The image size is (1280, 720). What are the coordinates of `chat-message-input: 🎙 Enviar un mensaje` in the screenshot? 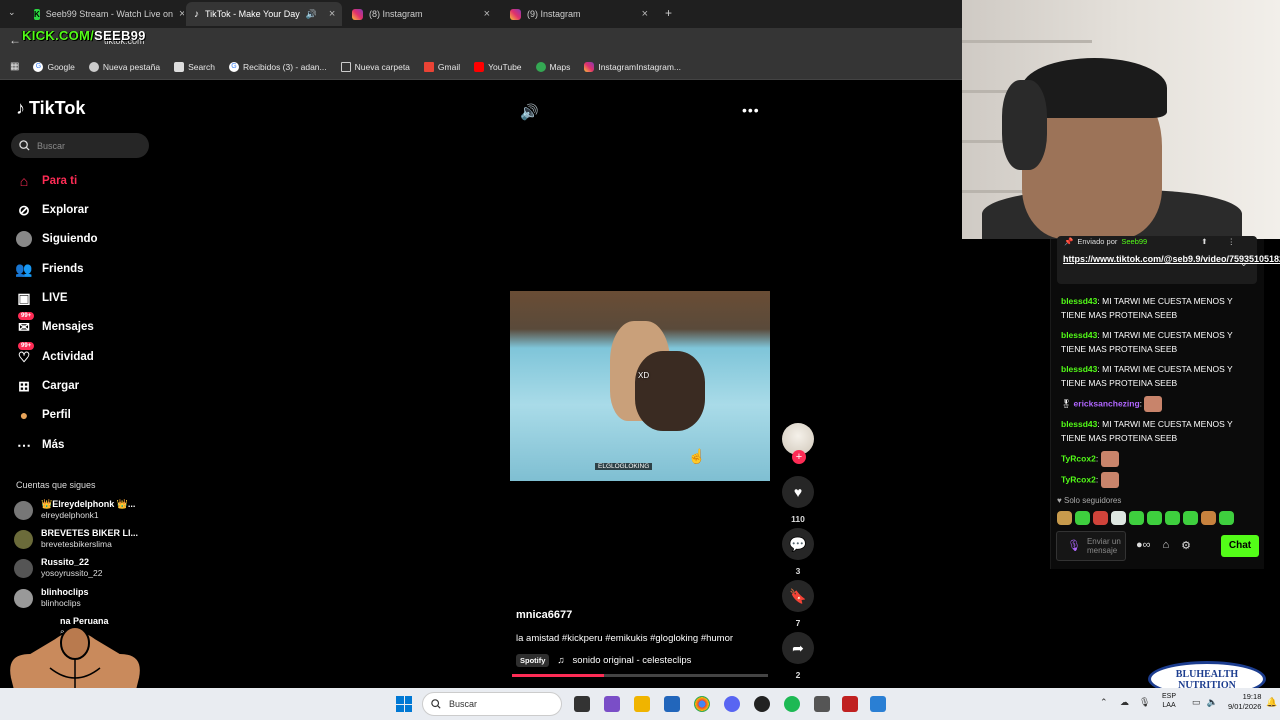 It's located at (1091, 546).